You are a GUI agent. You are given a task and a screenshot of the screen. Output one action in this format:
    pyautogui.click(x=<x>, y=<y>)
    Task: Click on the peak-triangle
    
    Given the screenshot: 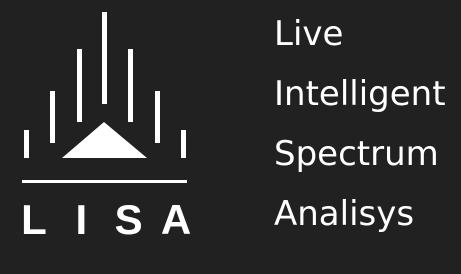 What is the action you would take?
    pyautogui.click(x=104, y=140)
    